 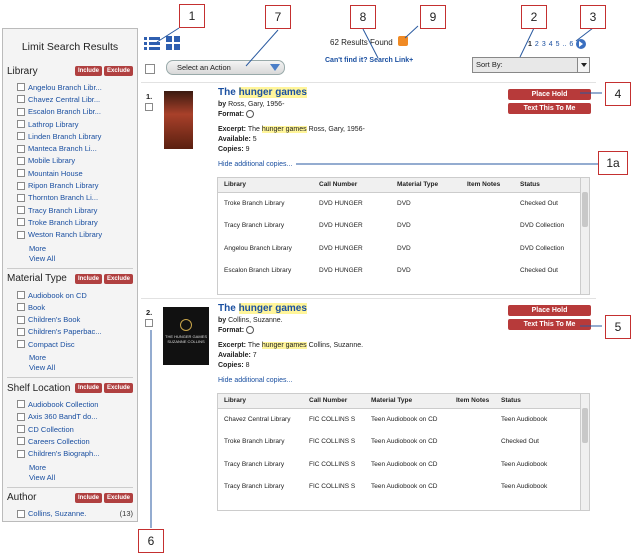 I want to click on callout-label: 9, so click(x=433, y=17).